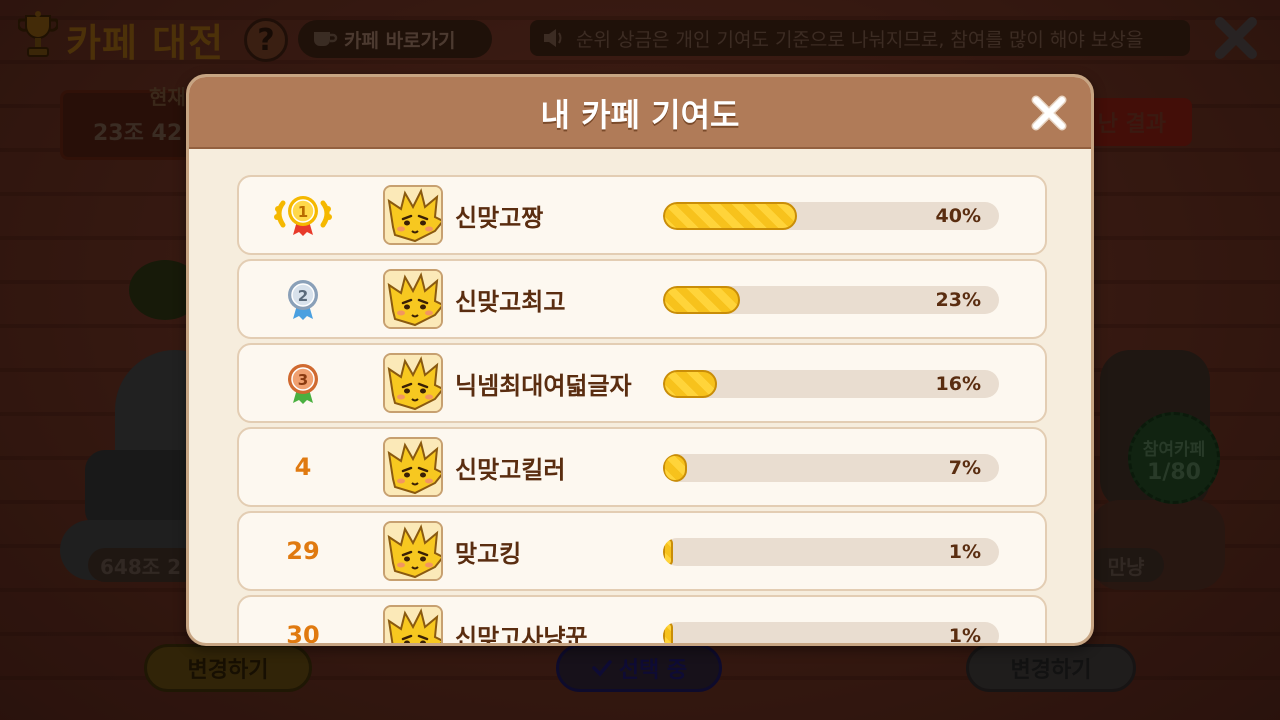  What do you see at coordinates (303, 296) in the screenshot?
I see `svg-text: 2` at bounding box center [303, 296].